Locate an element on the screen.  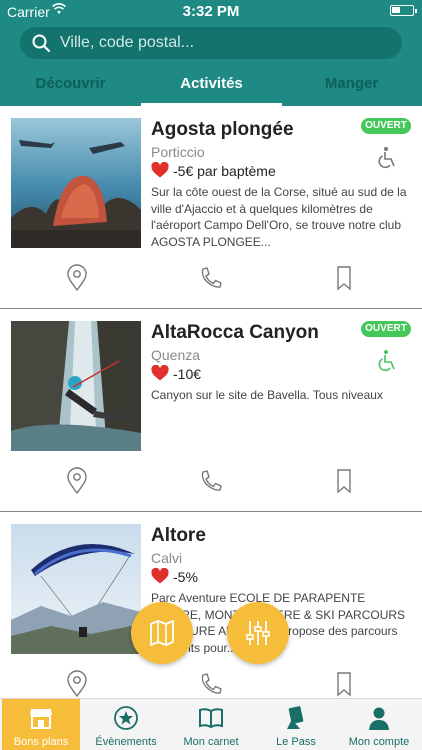
clock: 3:32 PM is located at coordinates (211, 11).